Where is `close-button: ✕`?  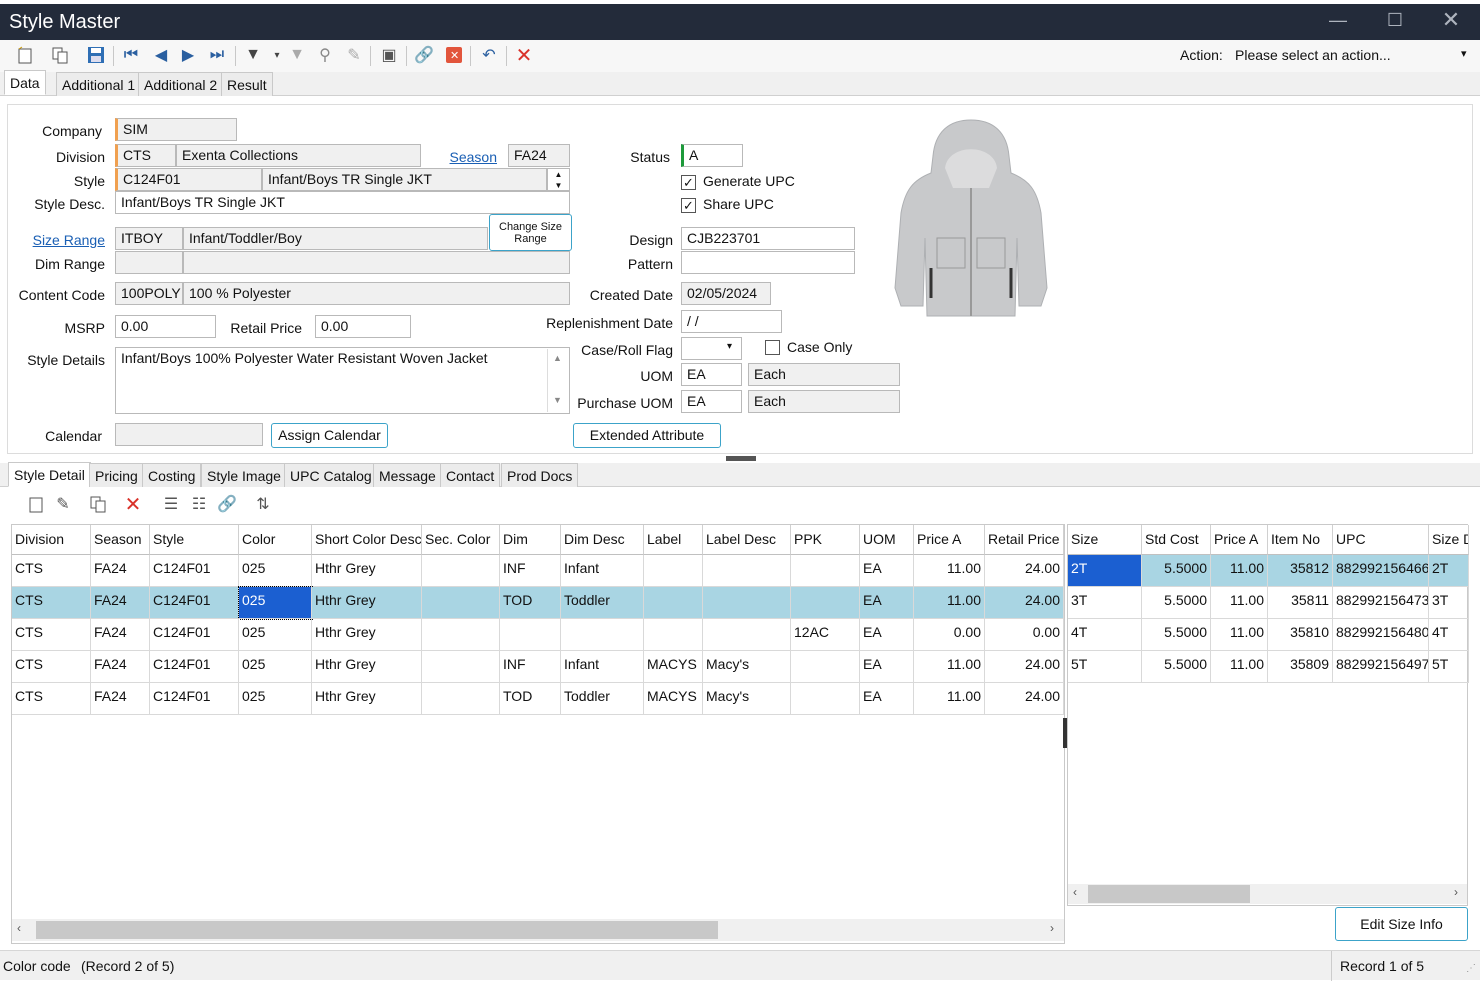 close-button: ✕ is located at coordinates (1451, 20).